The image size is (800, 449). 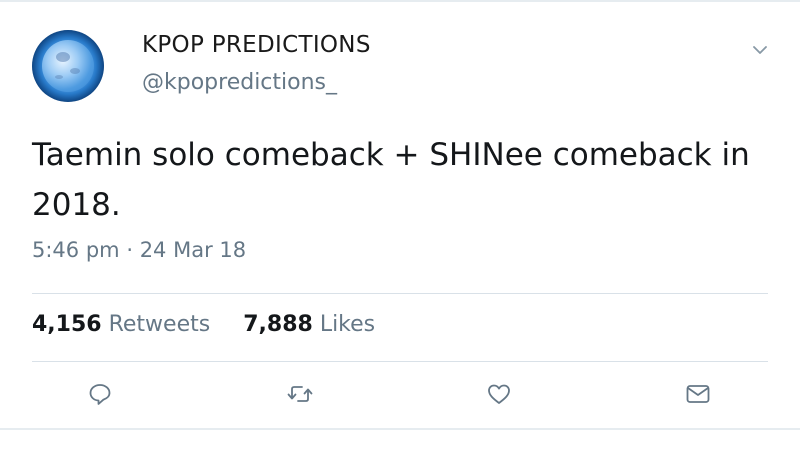 I want to click on tweet-stats: 4,156 Retweets 7,888 Likes, so click(x=203, y=324).